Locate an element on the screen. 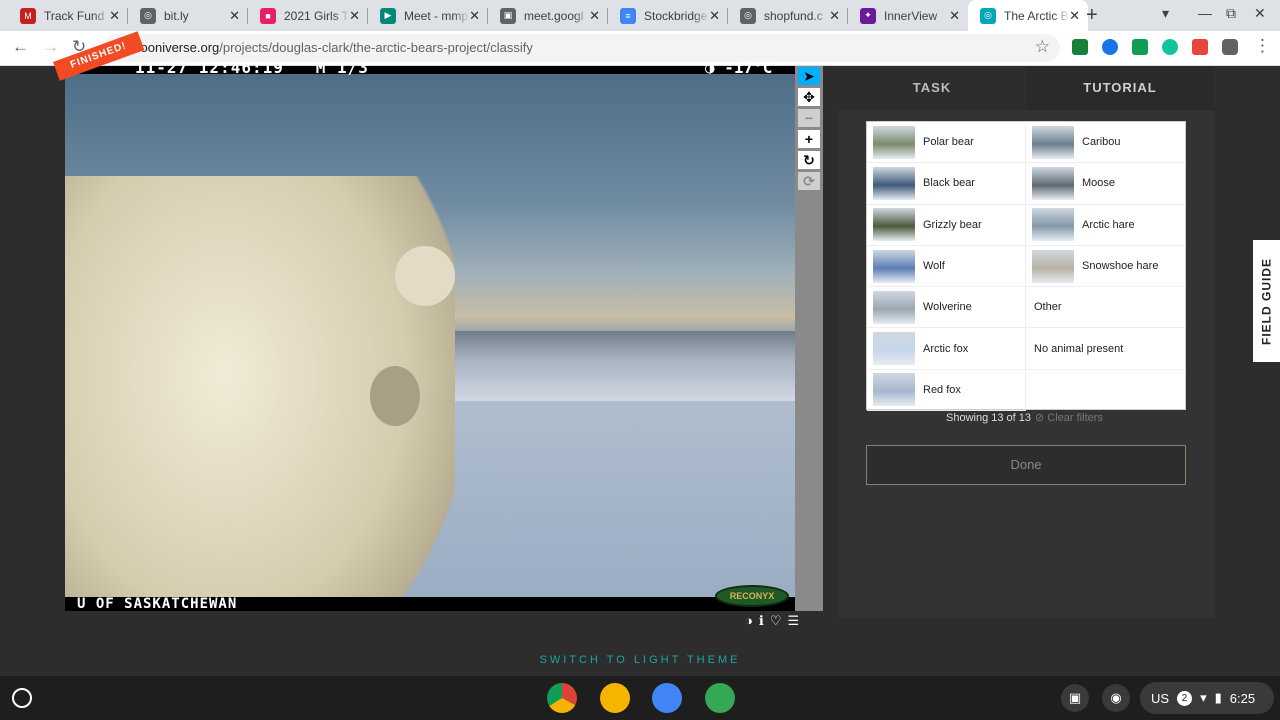 Image resolution: width=1280 pixels, height=720 pixels. tab-4: ▣ meet.googl ✕ is located at coordinates (548, 15).